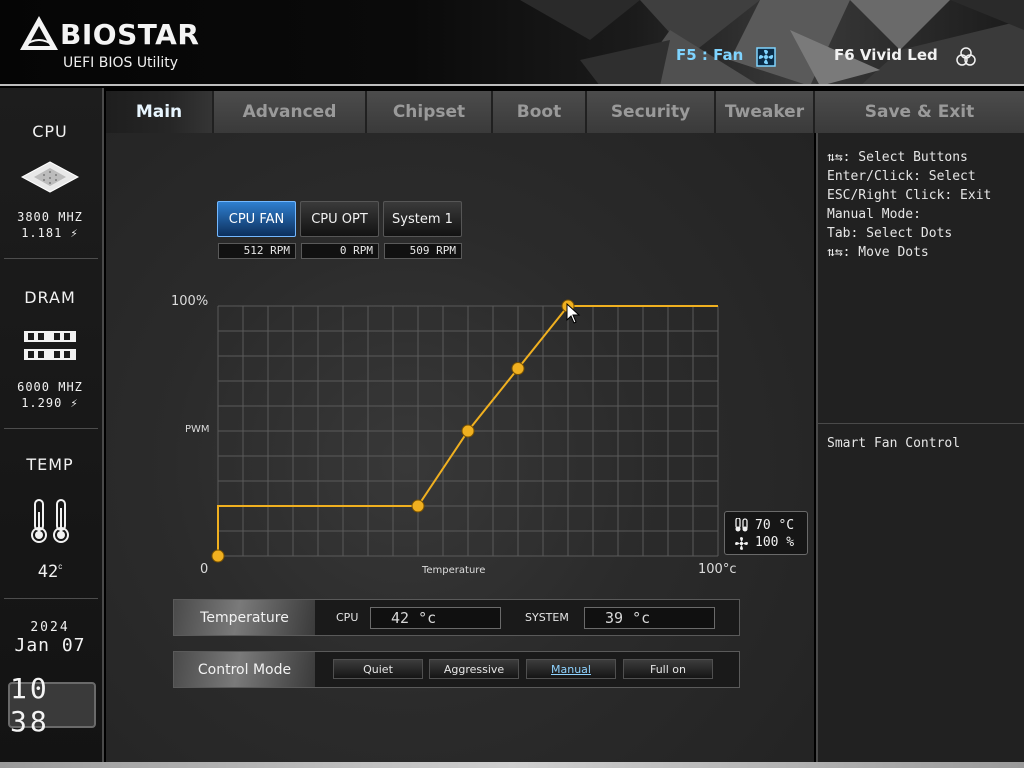 This screenshot has width=1024, height=768. I want to click on cpu-temperature: 42c, so click(50, 572).